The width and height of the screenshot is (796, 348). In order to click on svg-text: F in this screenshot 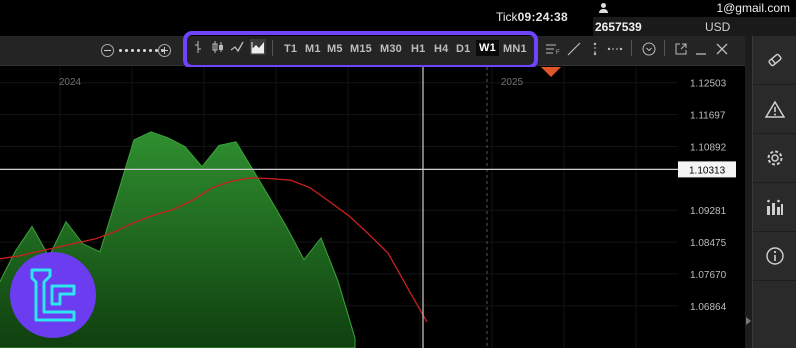, I will do `click(558, 52)`.